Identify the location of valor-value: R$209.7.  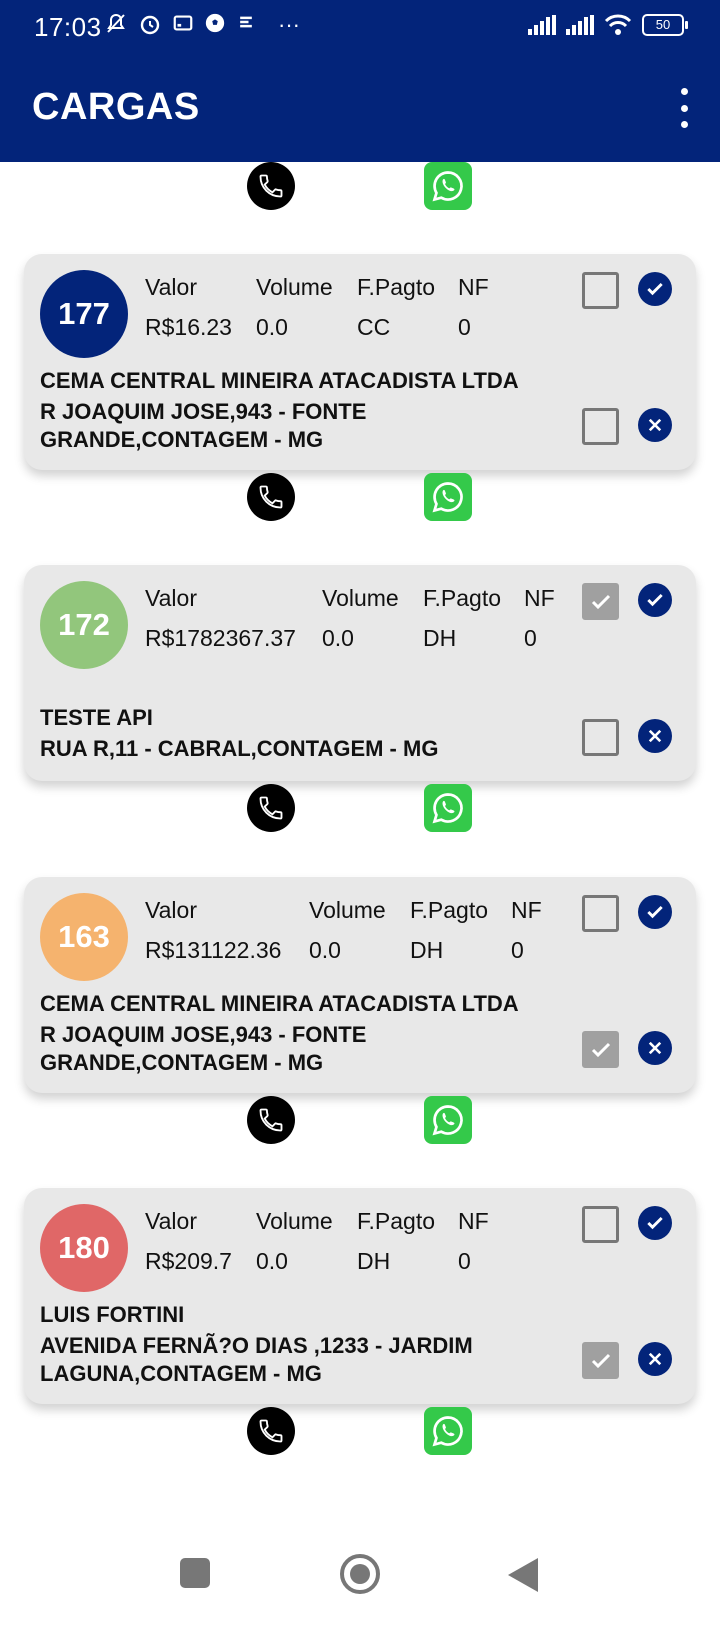
(188, 1261).